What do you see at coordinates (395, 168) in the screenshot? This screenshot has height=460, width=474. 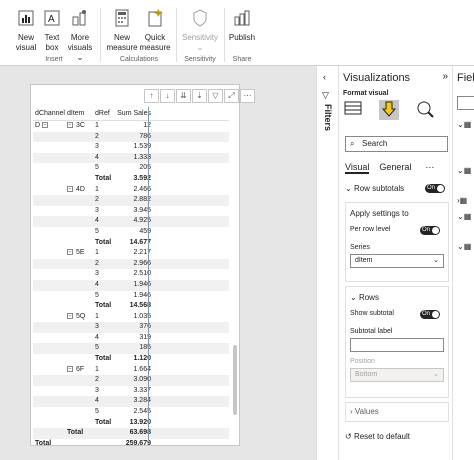 I see `tab-general: General` at bounding box center [395, 168].